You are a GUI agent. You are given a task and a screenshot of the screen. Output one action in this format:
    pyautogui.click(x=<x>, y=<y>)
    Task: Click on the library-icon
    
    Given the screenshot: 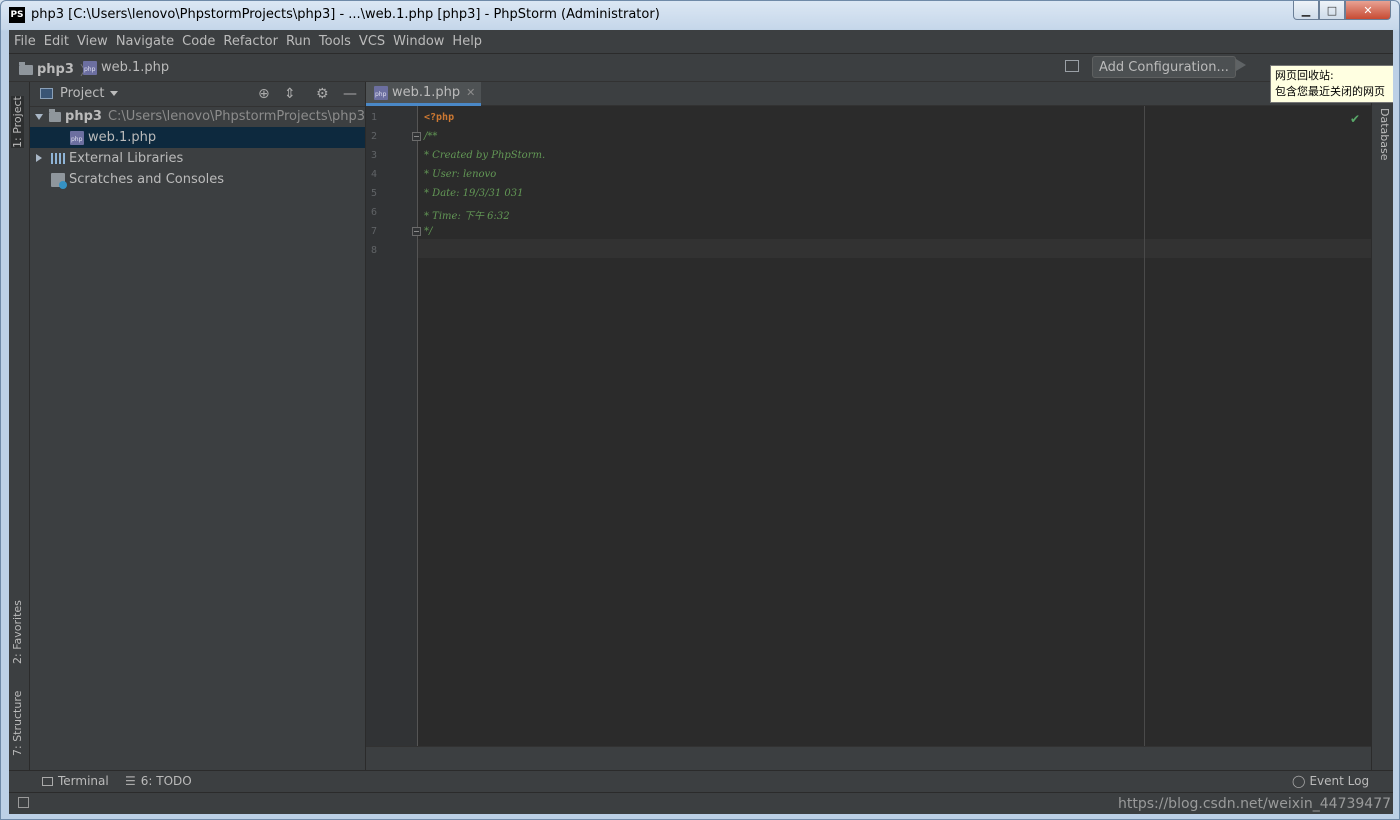 What is the action you would take?
    pyautogui.click(x=58, y=158)
    